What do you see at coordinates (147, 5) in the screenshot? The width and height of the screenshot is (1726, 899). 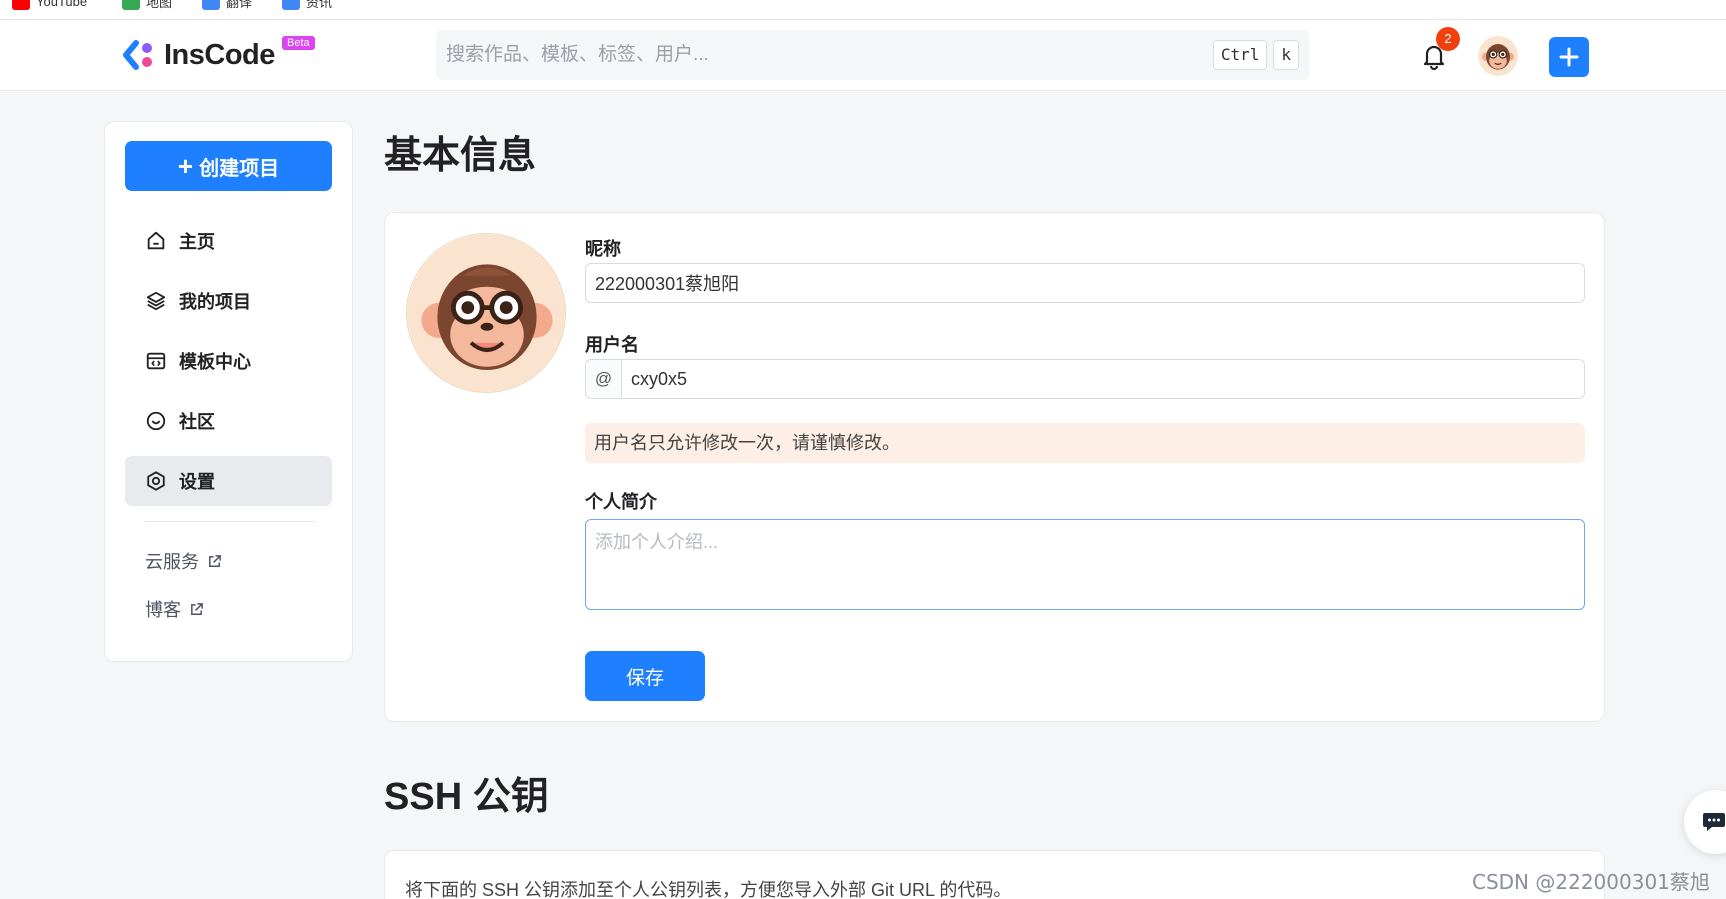 I see `bookmark-maps: 地图` at bounding box center [147, 5].